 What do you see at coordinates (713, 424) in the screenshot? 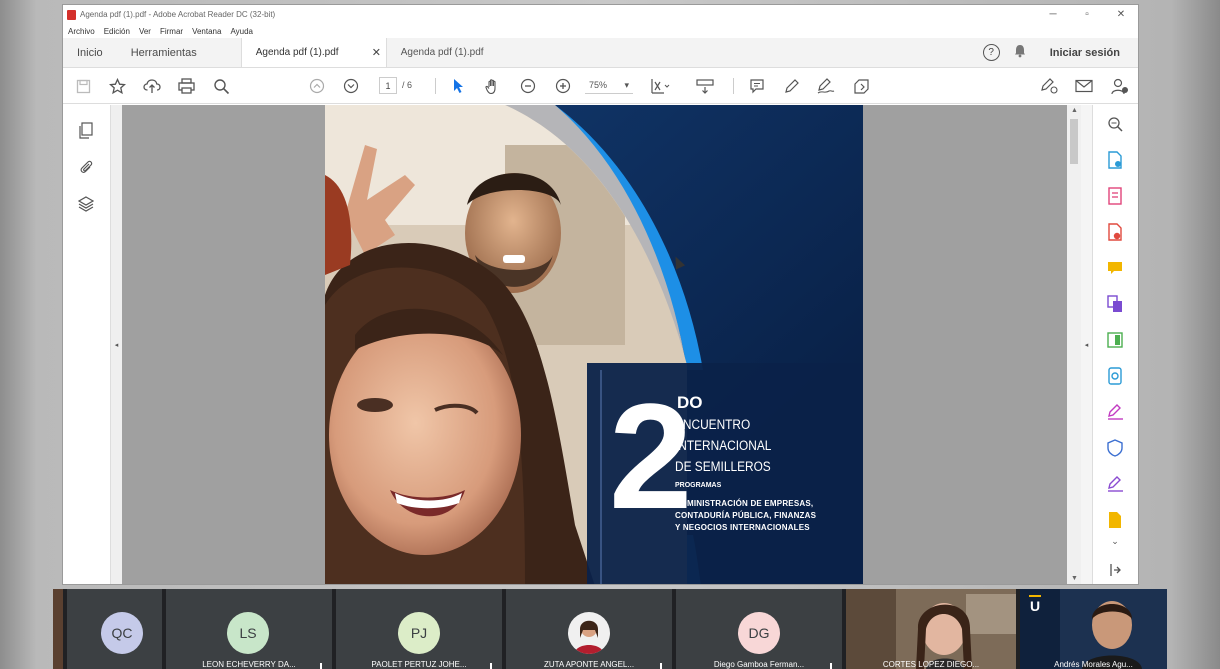
I see `event-title-line: ENCUENTRO` at bounding box center [713, 424].